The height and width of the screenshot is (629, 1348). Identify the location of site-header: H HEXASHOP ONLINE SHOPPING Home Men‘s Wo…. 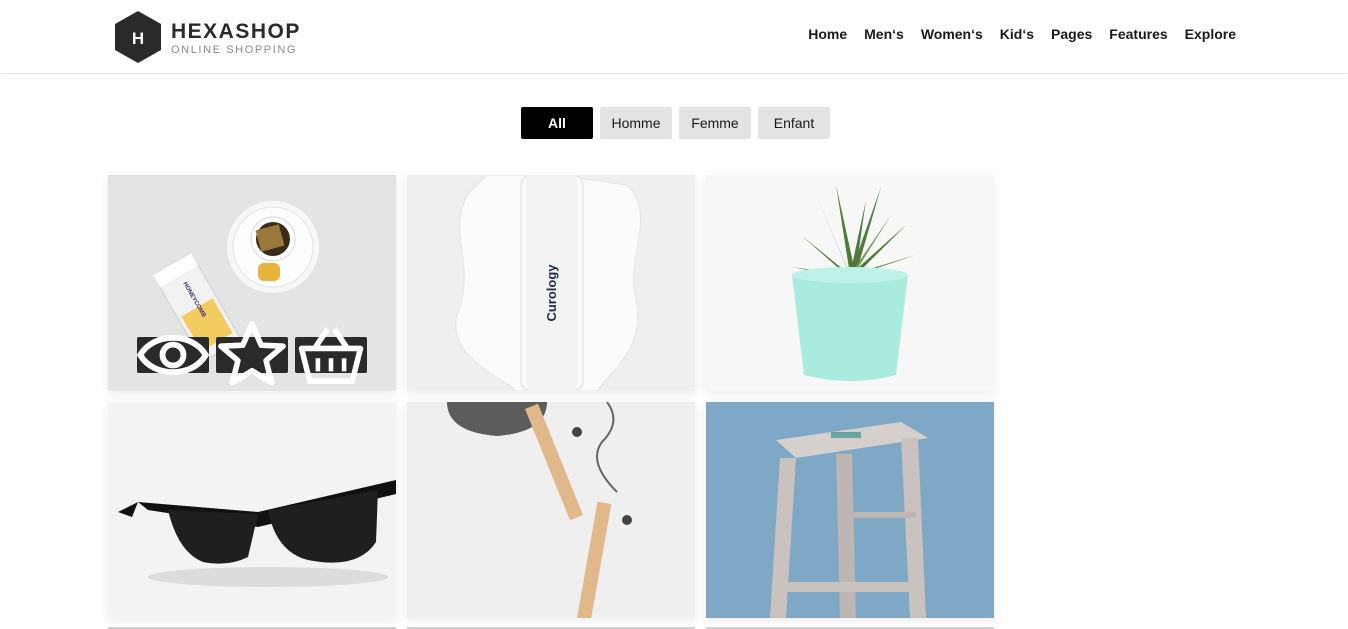
(674, 37).